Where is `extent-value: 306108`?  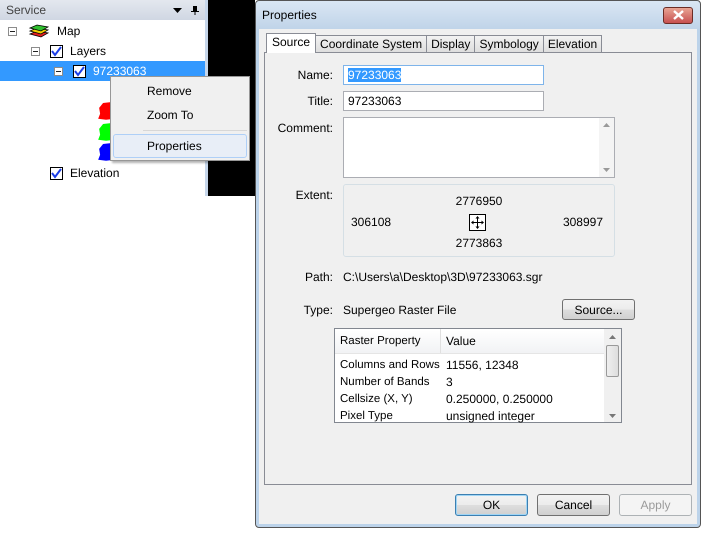
extent-value: 306108 is located at coordinates (371, 222).